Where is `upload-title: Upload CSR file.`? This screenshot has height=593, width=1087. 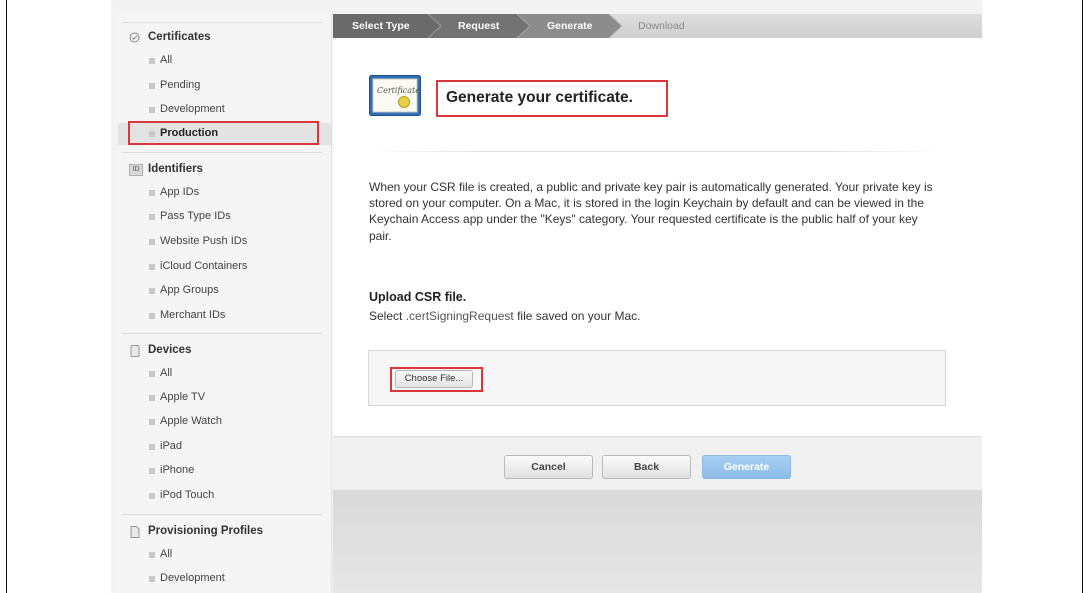 upload-title: Upload CSR file. is located at coordinates (418, 297).